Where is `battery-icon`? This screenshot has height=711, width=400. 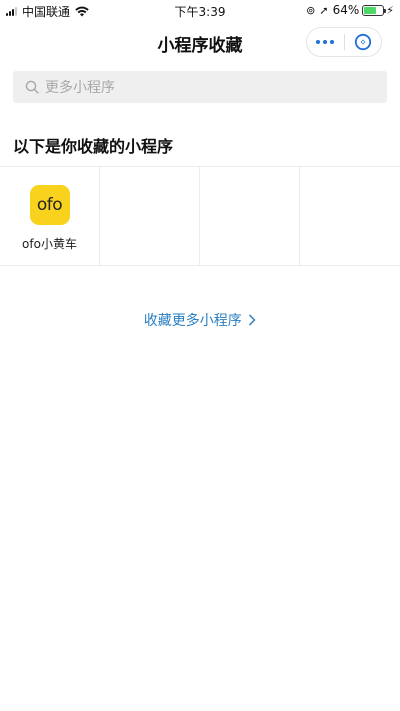
battery-icon is located at coordinates (374, 10).